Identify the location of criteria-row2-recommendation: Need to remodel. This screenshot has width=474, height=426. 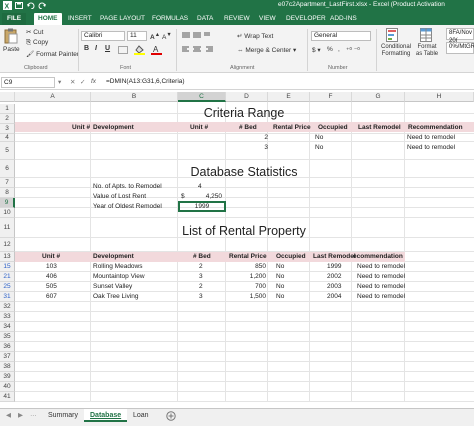
(431, 137).